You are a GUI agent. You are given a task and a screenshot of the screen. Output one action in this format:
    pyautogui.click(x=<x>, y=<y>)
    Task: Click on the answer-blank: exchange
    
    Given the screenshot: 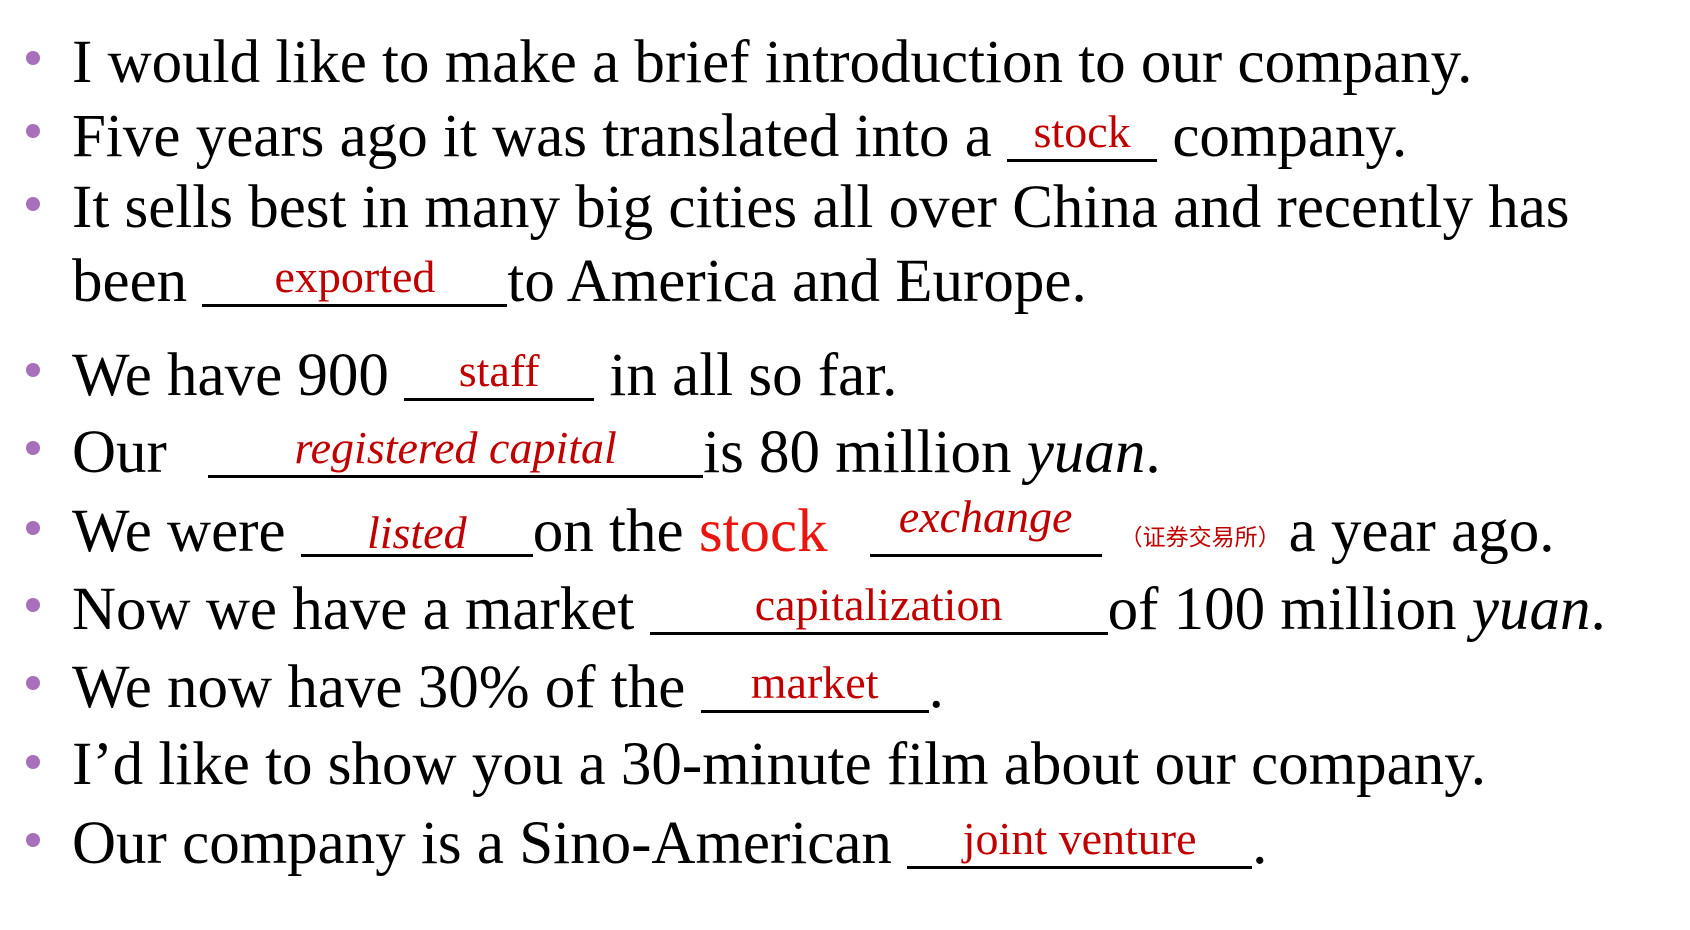 What is the action you would take?
    pyautogui.click(x=985, y=525)
    